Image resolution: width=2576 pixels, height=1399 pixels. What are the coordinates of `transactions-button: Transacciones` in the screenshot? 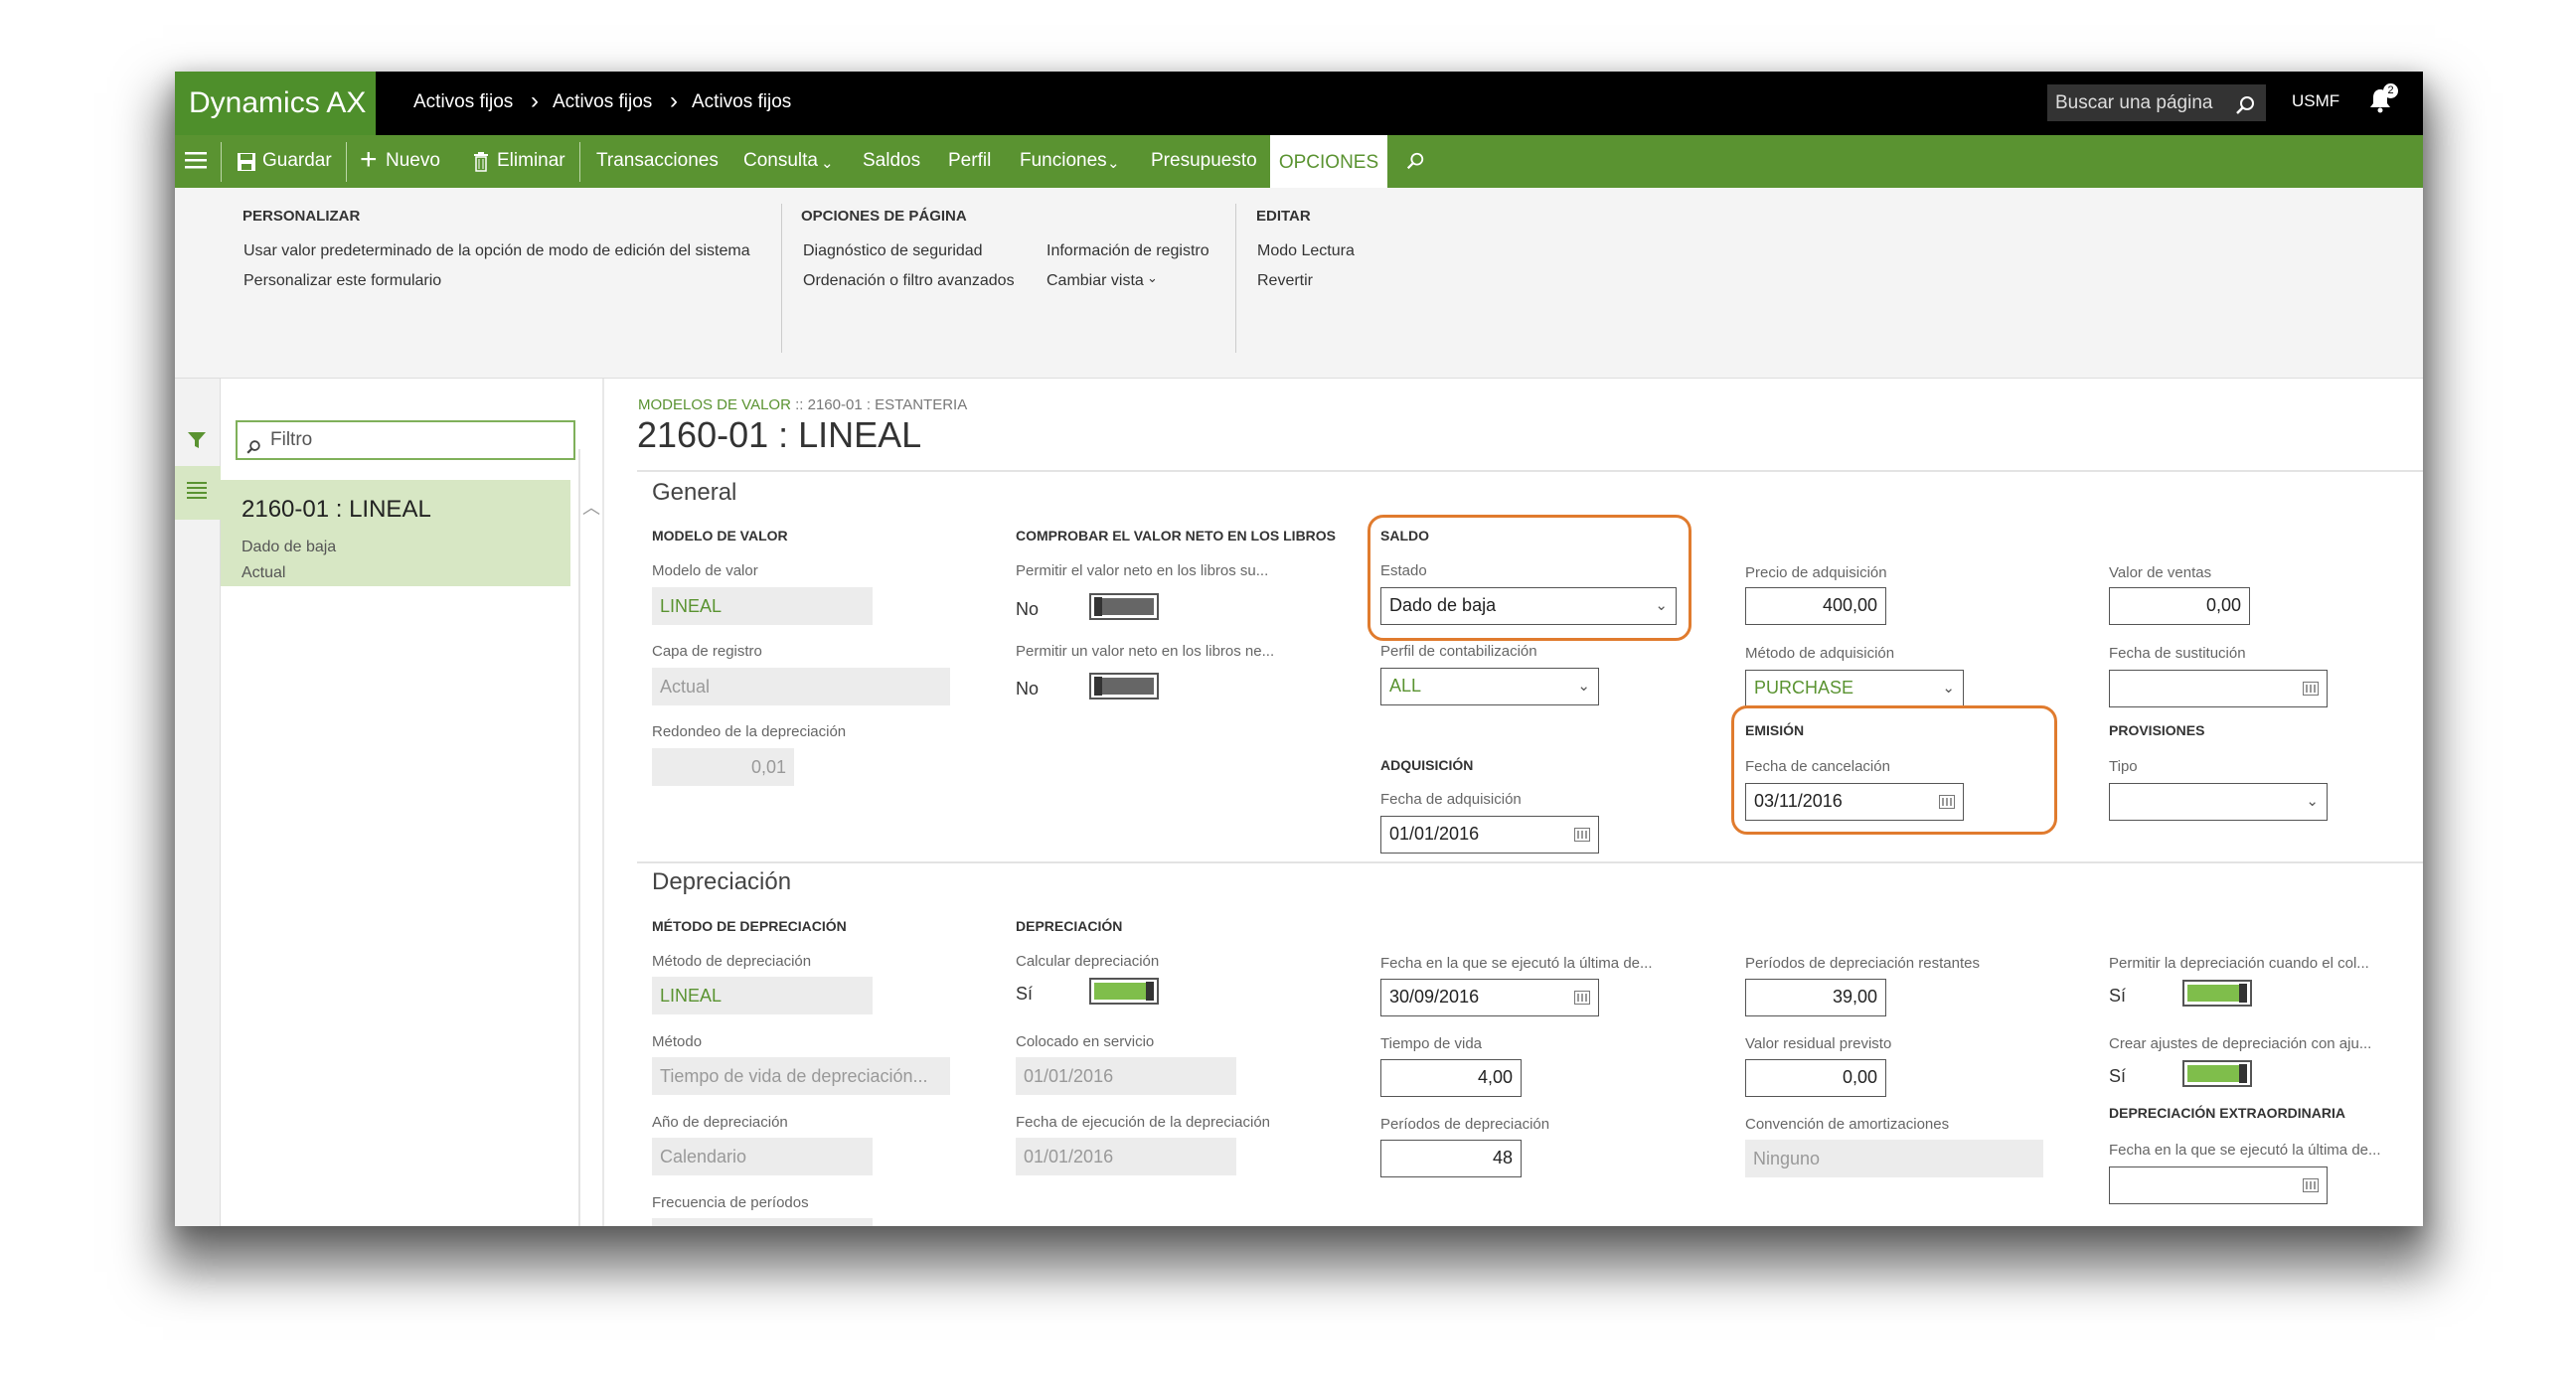 It's located at (657, 161).